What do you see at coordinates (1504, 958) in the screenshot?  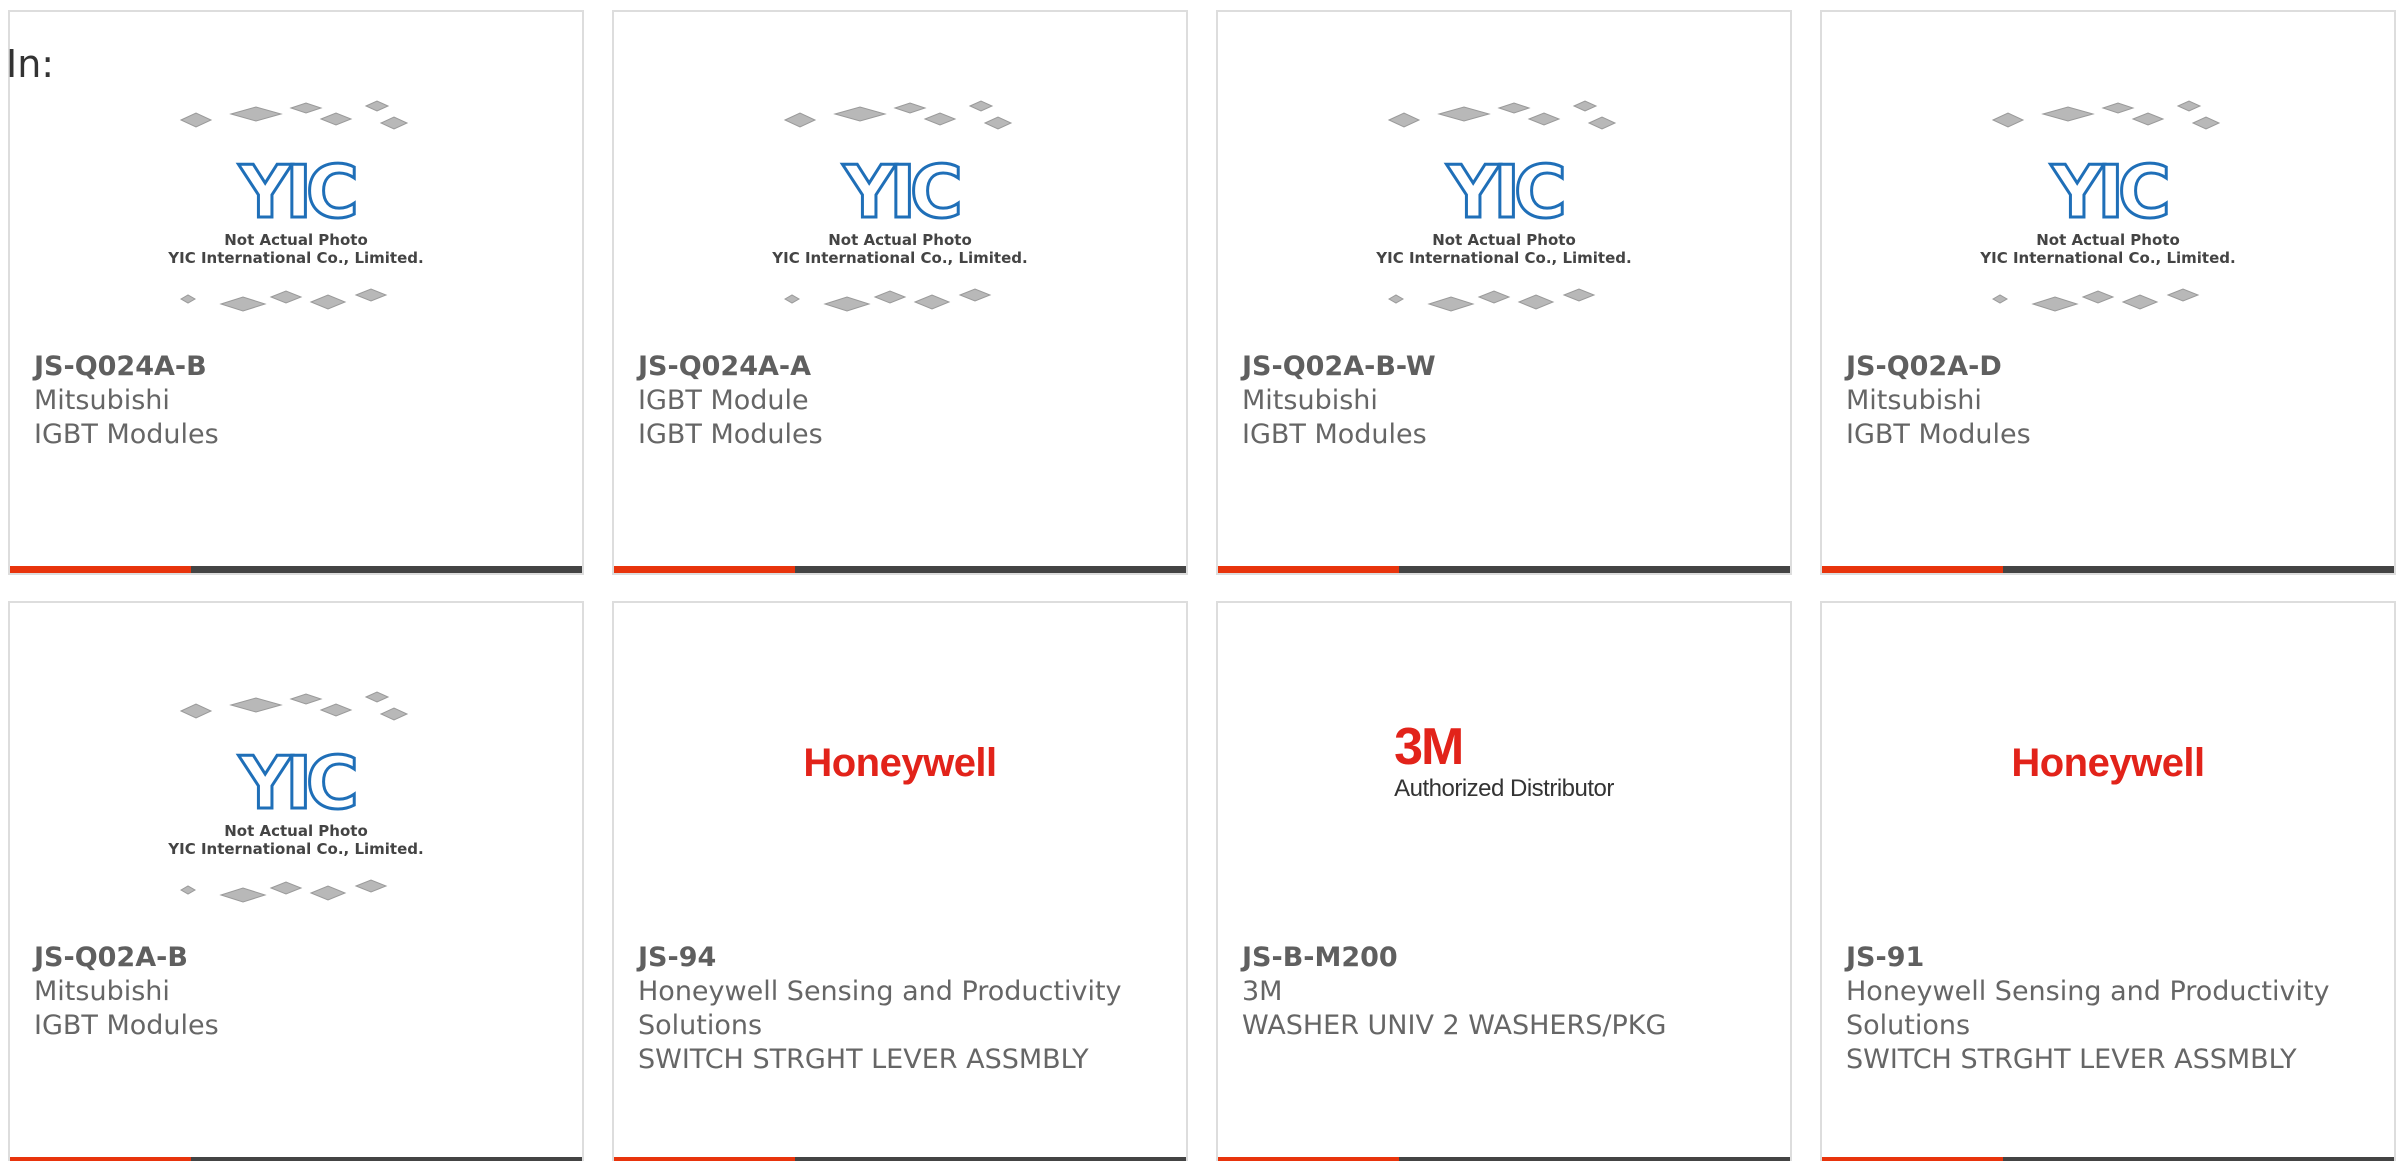 I see `part-number: JS-B-M200` at bounding box center [1504, 958].